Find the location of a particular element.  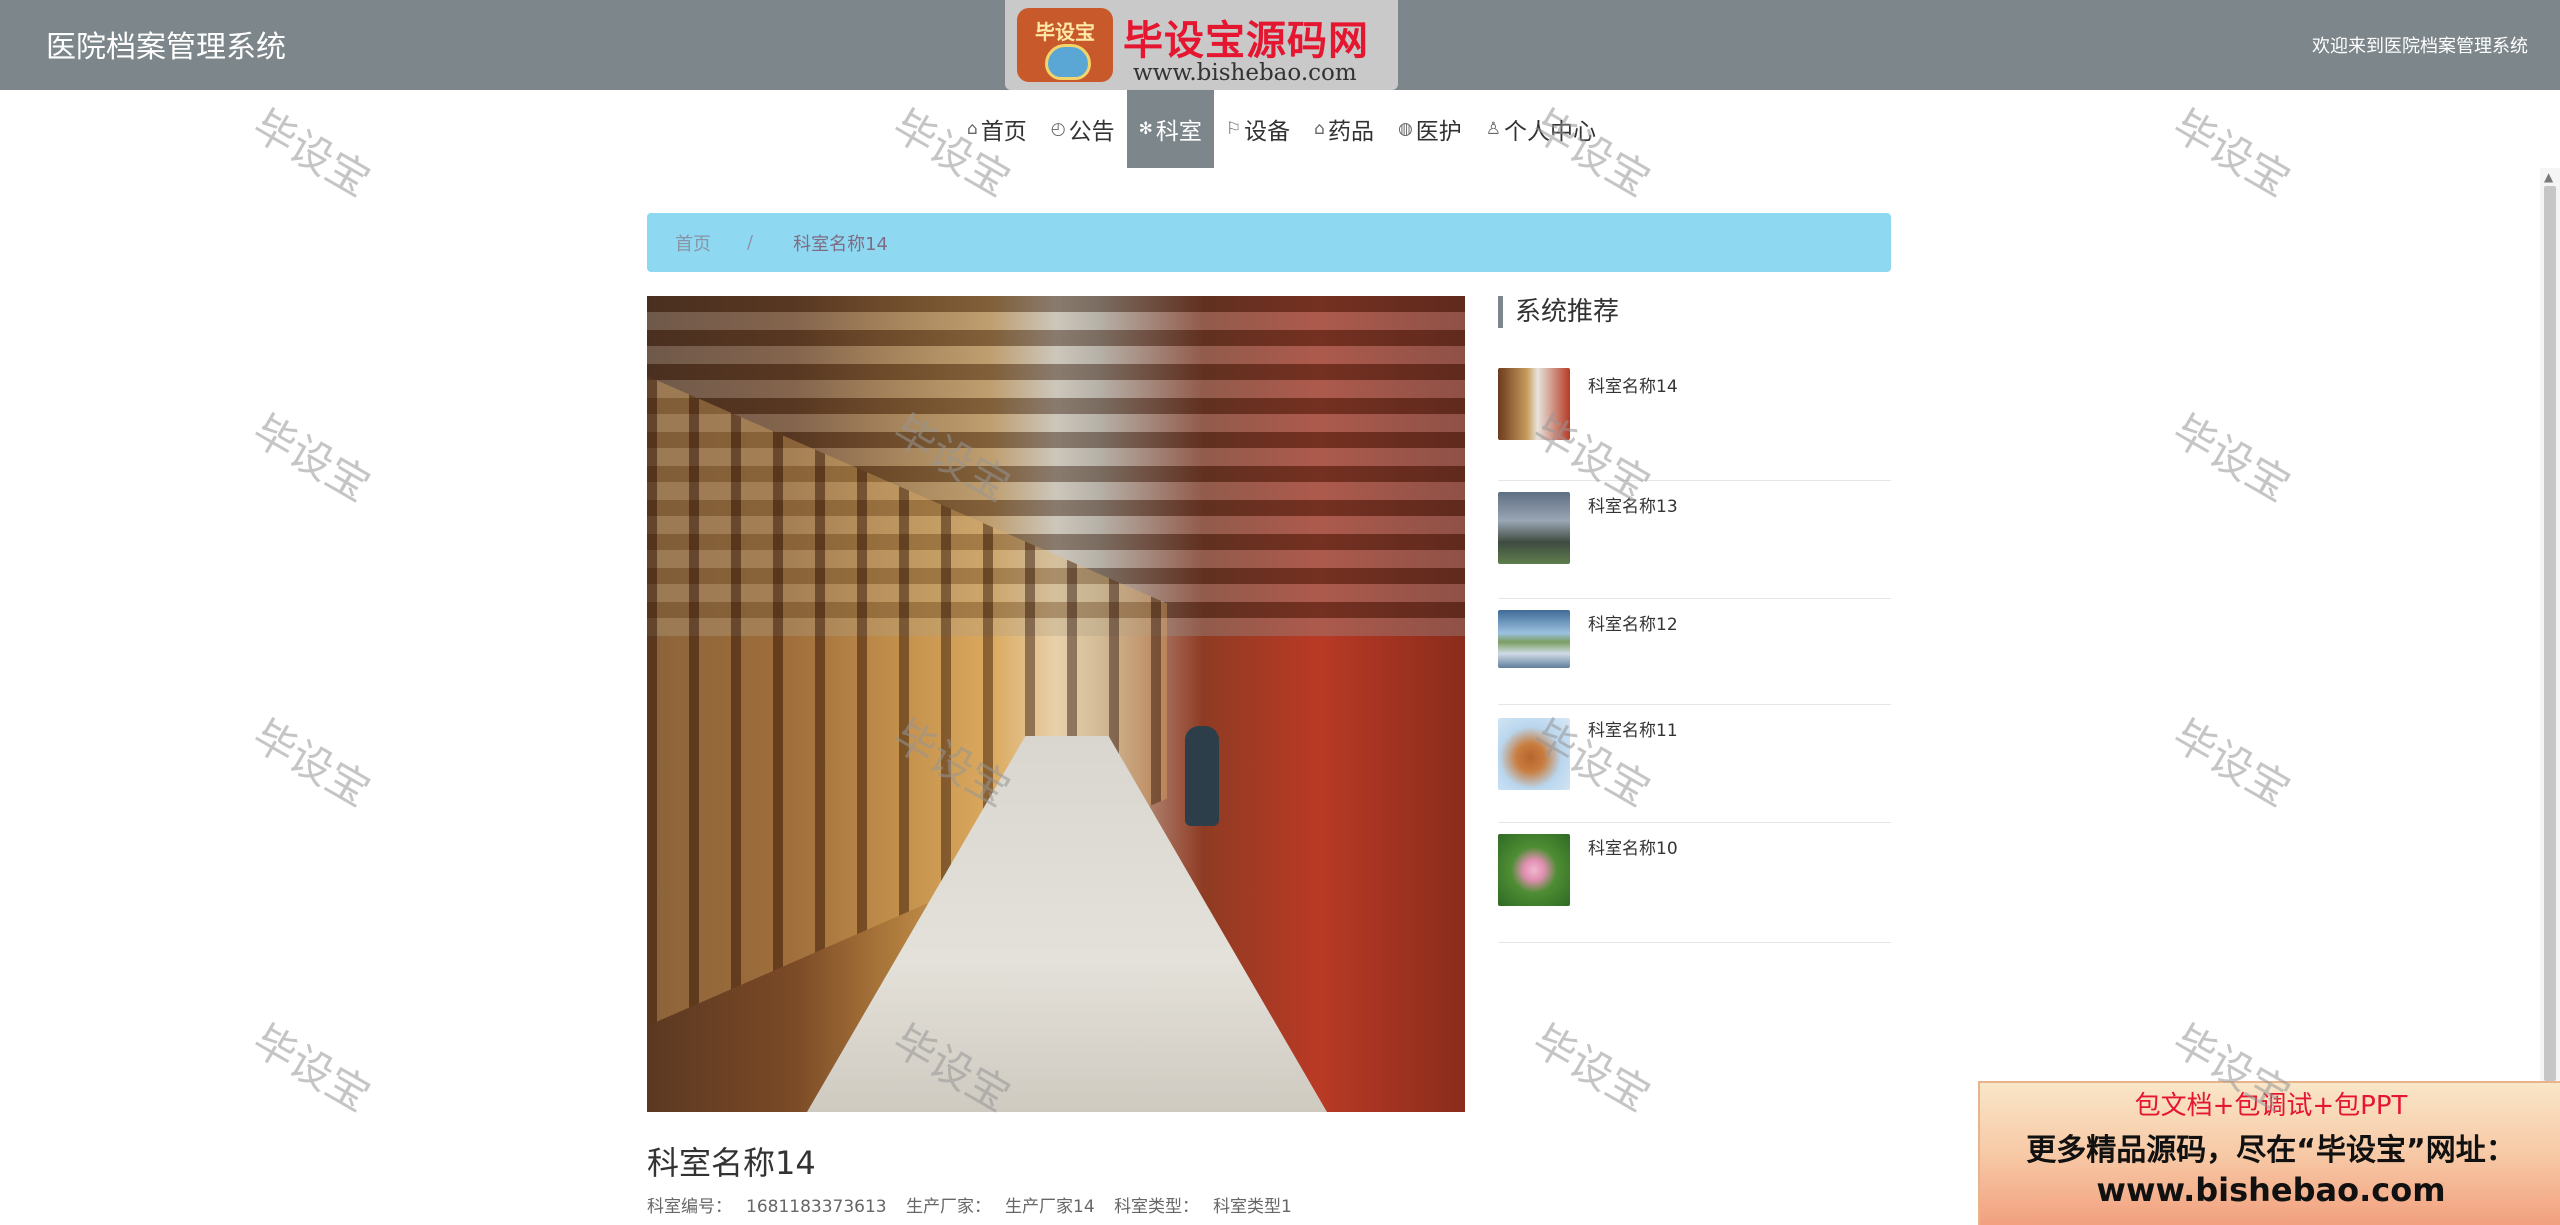

nav-item-notice: ◴ 公告 is located at coordinates (1083, 129).